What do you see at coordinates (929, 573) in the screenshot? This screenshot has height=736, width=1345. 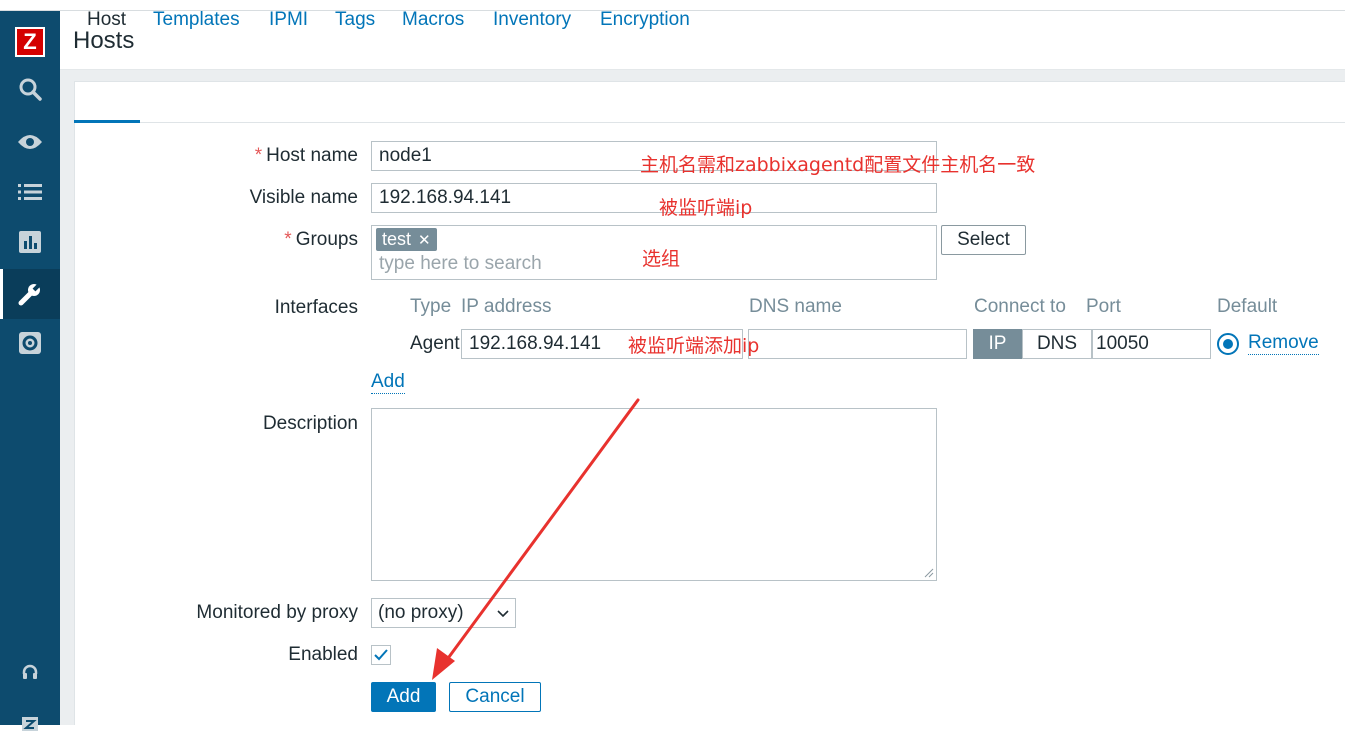 I see `resize-handle-icon` at bounding box center [929, 573].